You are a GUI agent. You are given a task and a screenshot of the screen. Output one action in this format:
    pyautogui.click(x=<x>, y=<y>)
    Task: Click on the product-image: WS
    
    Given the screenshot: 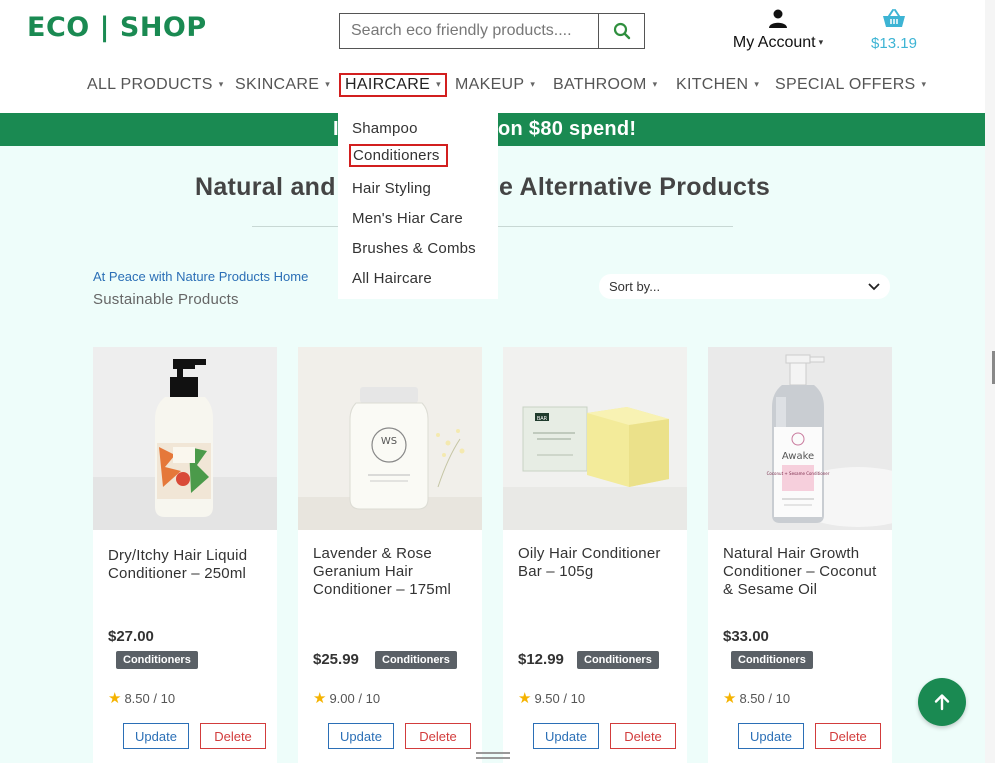 What is the action you would take?
    pyautogui.click(x=390, y=438)
    